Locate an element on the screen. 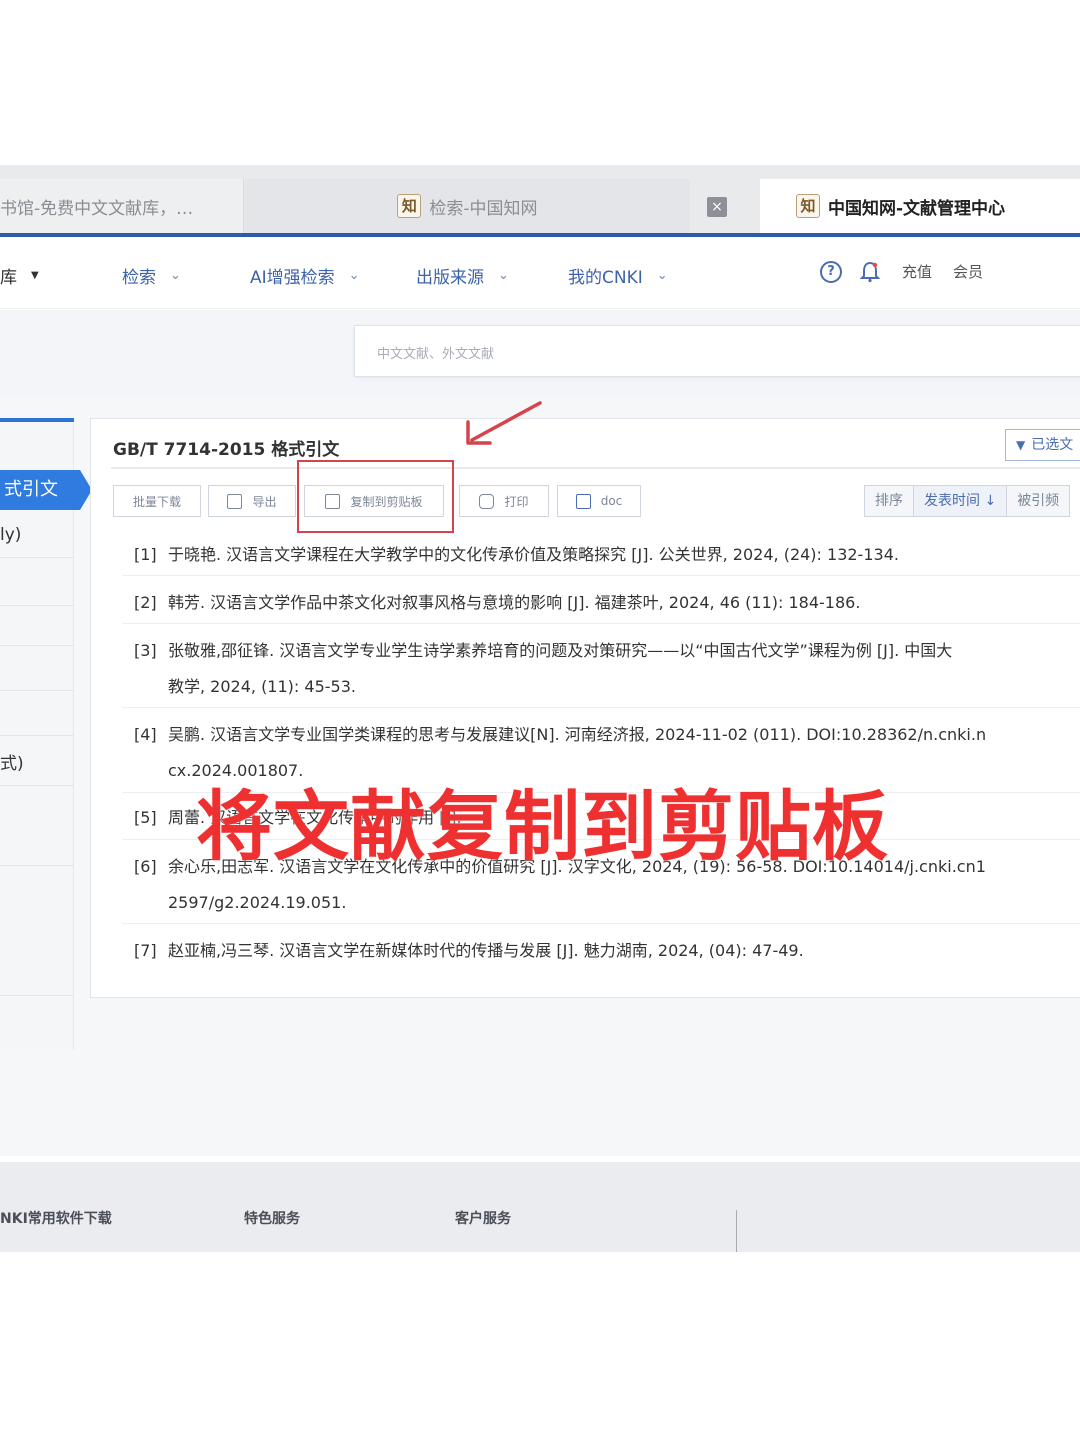 The height and width of the screenshot is (1440, 1080). footer-customer-service: 客户服务 is located at coordinates (483, 1218).